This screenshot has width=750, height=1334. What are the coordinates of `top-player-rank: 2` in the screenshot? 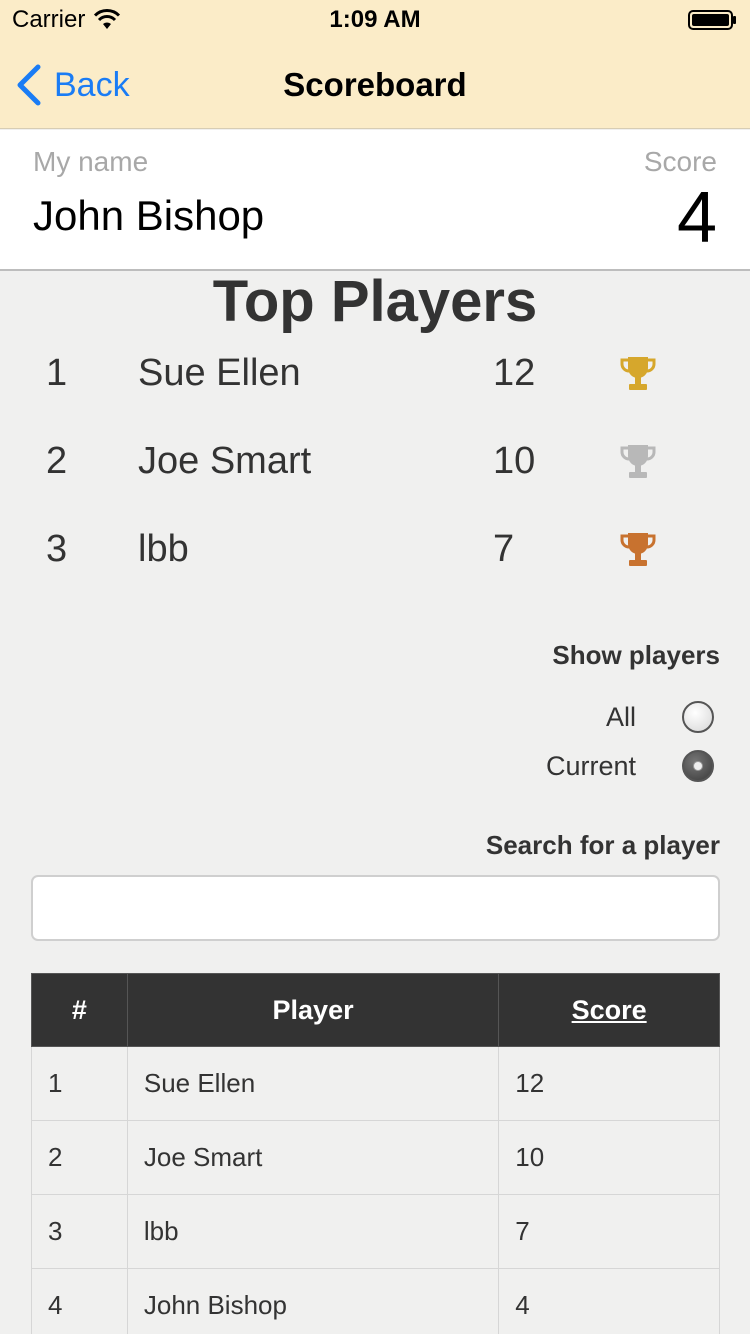 It's located at (57, 461).